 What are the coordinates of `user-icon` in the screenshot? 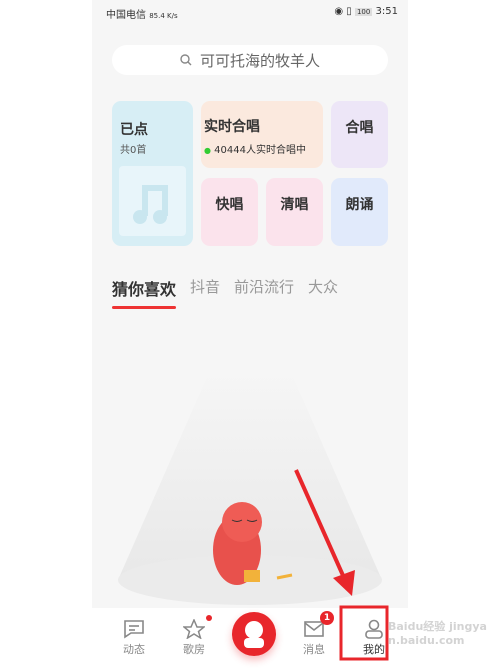 It's located at (374, 629).